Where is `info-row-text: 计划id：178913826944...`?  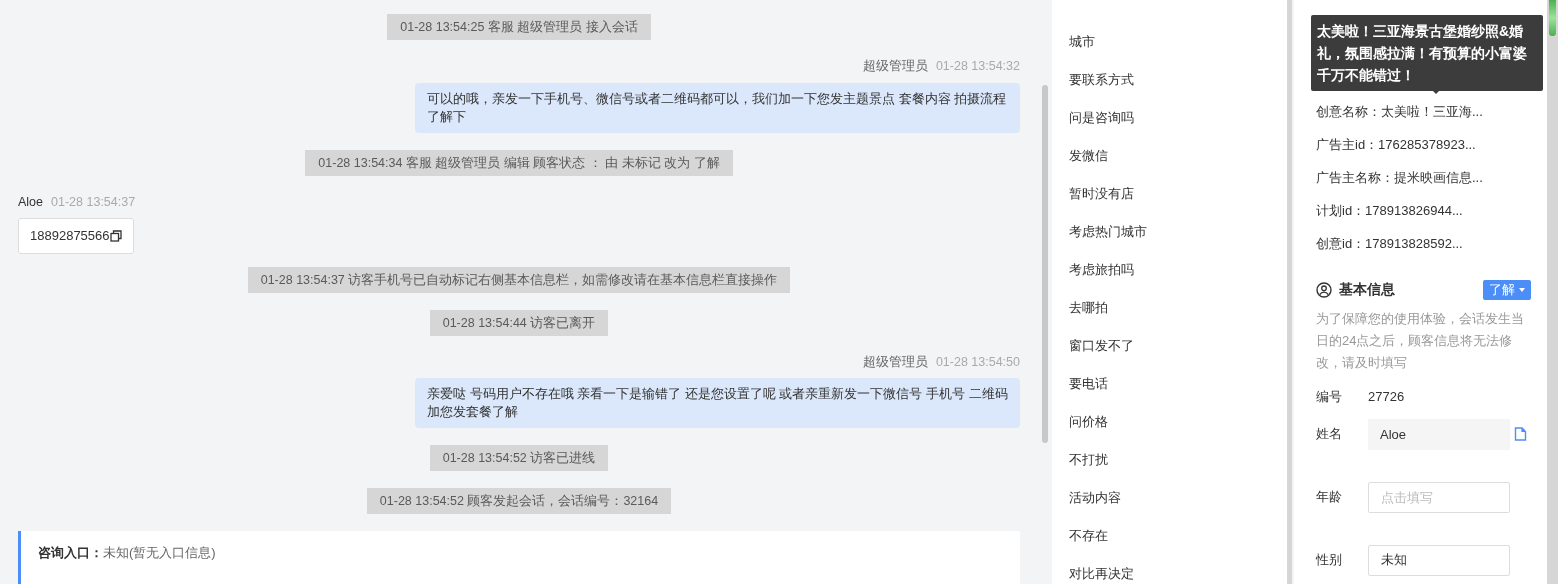 info-row-text: 计划id：178913826944... is located at coordinates (1390, 211).